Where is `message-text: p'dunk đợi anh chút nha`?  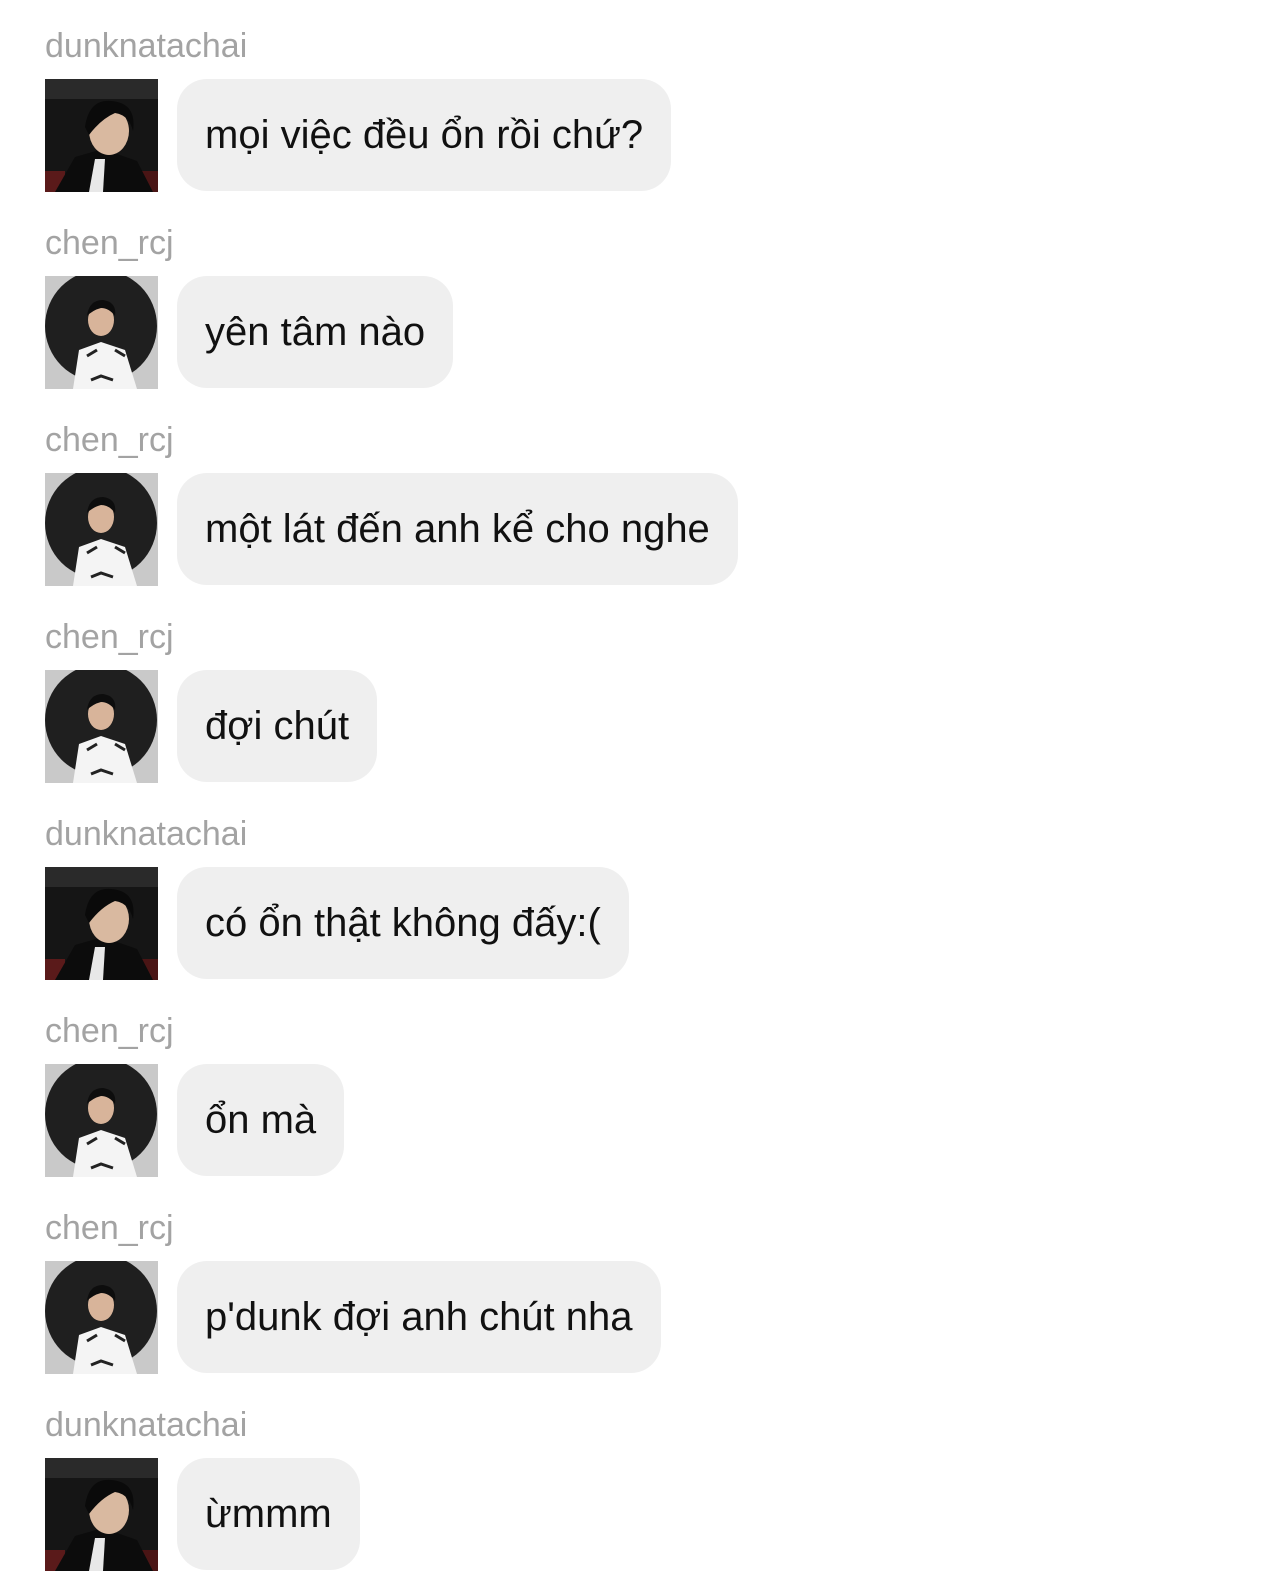 message-text: p'dunk đợi anh chút nha is located at coordinates (419, 1317).